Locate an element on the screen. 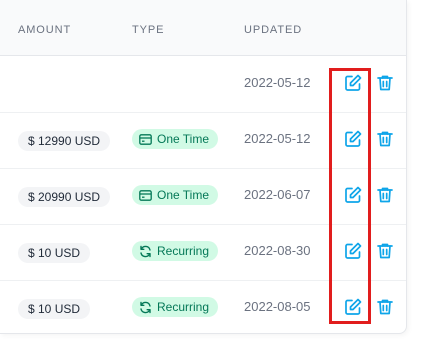 The image size is (421, 353). amount-badge: $ 12990 USD is located at coordinates (64, 141).